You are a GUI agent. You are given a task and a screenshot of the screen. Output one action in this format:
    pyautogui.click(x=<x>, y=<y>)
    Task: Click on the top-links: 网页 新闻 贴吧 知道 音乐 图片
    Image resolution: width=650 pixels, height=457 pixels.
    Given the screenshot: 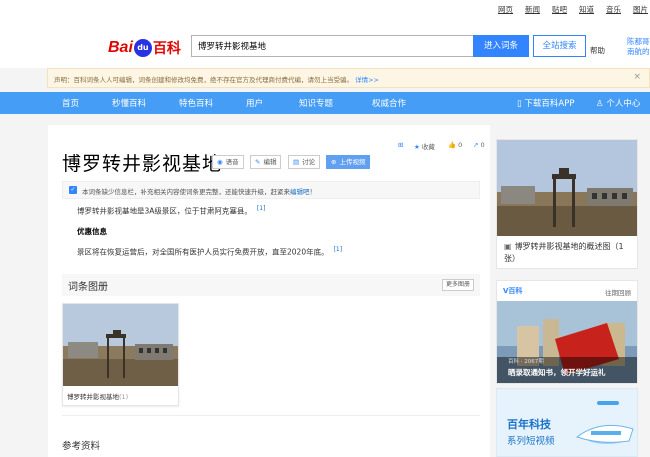 What is the action you would take?
    pyautogui.click(x=567, y=9)
    